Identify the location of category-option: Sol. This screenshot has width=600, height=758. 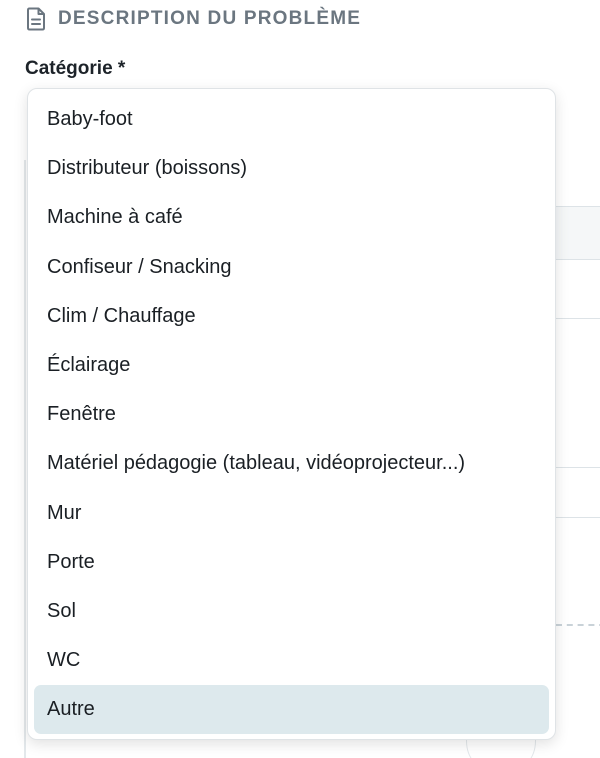
(291, 611).